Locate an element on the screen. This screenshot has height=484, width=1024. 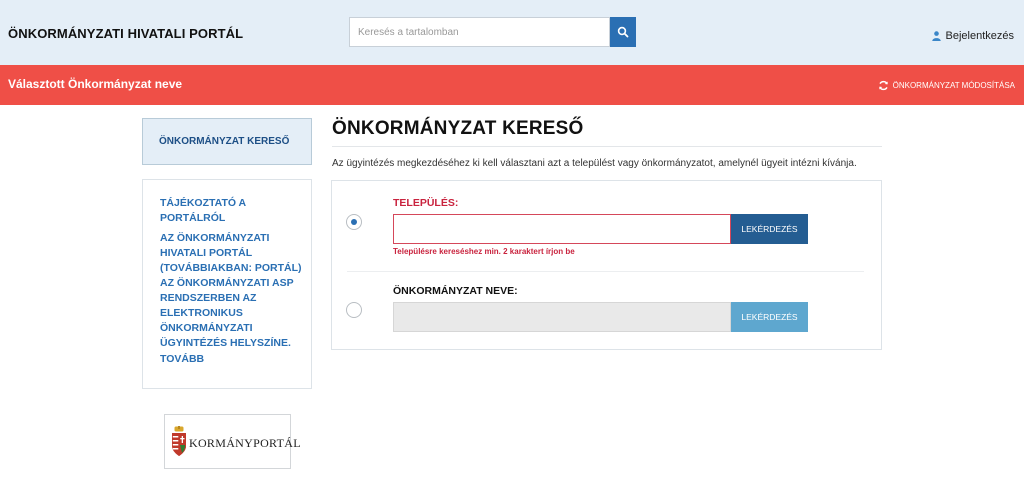
search-icon is located at coordinates (623, 32).